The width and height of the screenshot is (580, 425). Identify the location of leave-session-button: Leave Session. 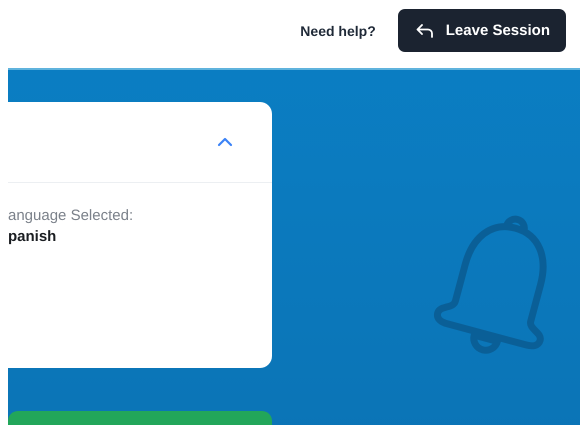
(482, 30).